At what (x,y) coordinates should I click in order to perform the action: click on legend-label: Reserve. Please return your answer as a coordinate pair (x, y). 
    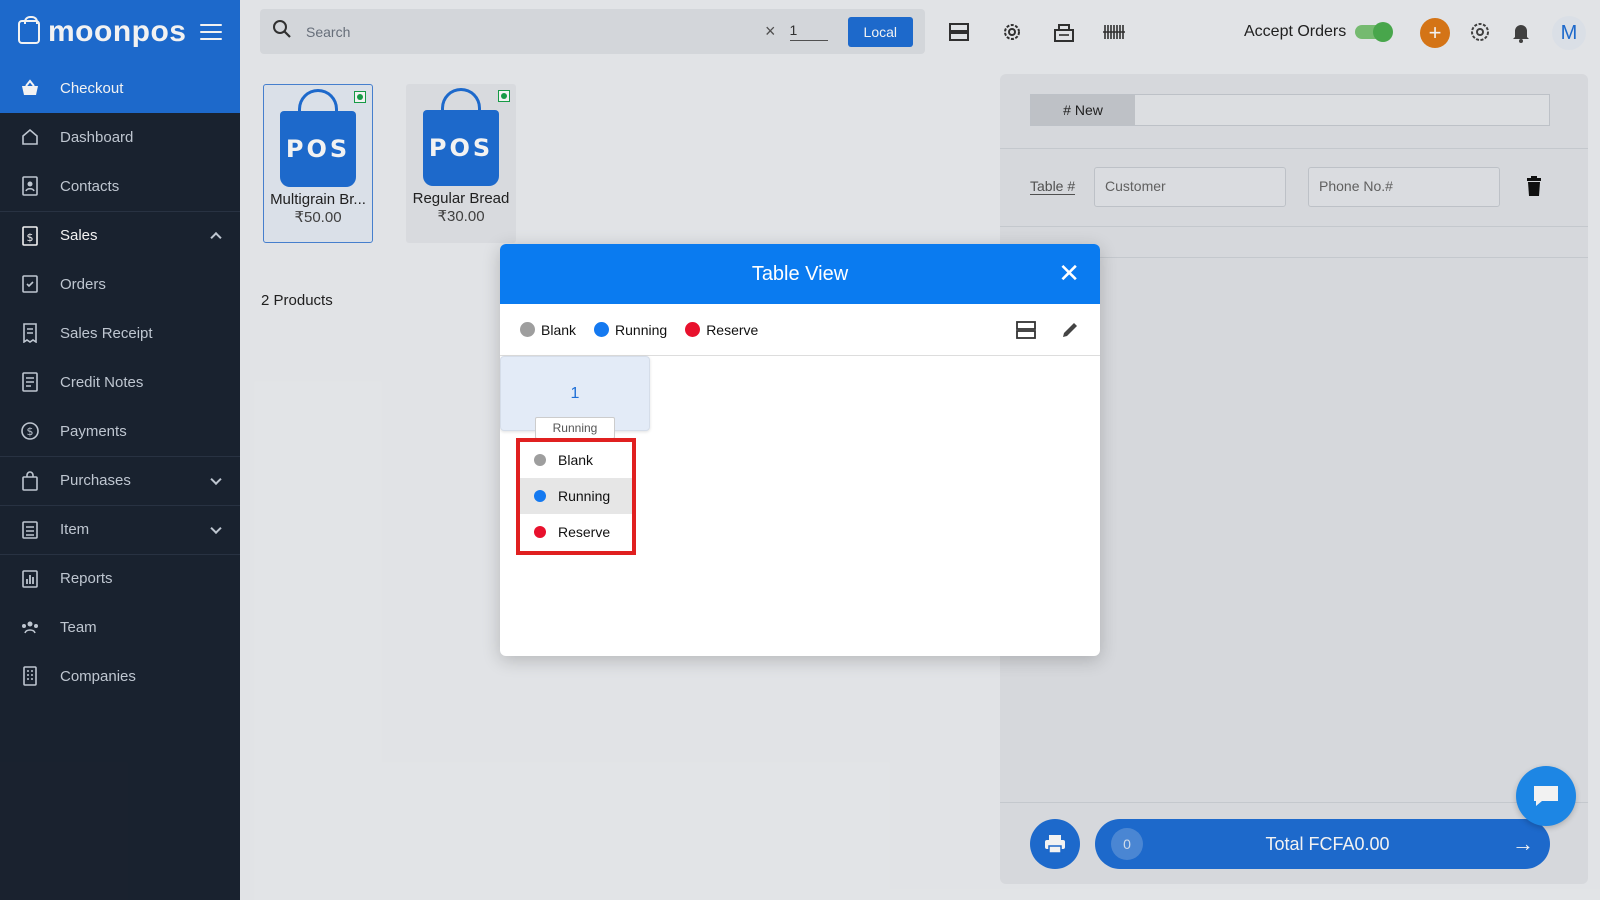
    Looking at the image, I should click on (732, 329).